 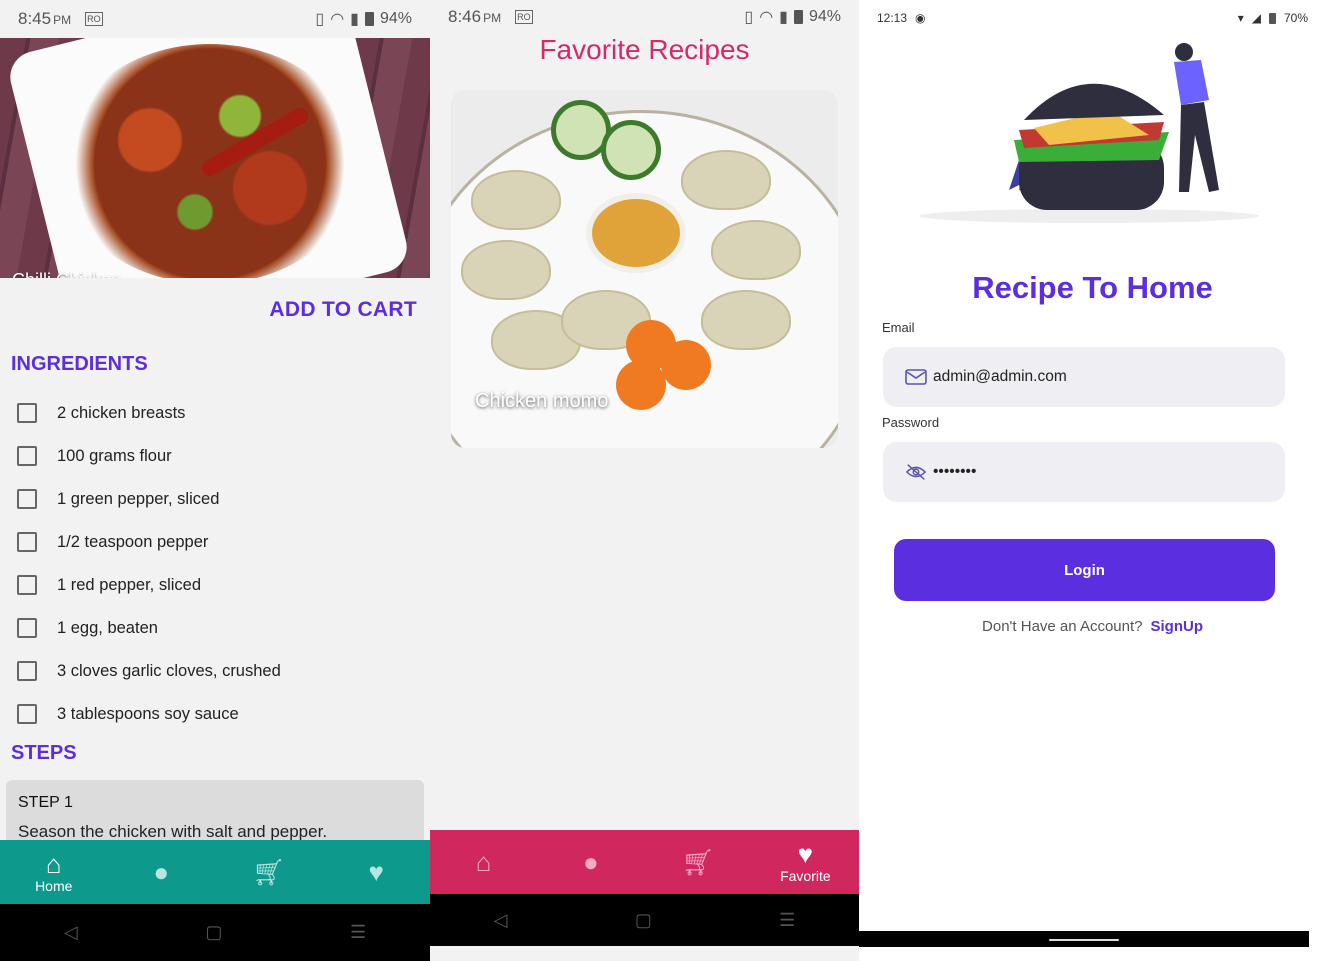 What do you see at coordinates (1176, 626) in the screenshot?
I see `signup-link: SignUp` at bounding box center [1176, 626].